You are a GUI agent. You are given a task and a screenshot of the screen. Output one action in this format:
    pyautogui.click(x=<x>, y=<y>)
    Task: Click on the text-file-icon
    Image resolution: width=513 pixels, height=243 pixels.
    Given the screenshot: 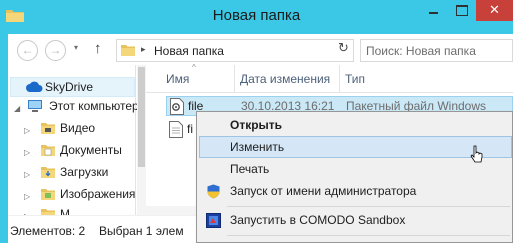 What is the action you would take?
    pyautogui.click(x=176, y=129)
    